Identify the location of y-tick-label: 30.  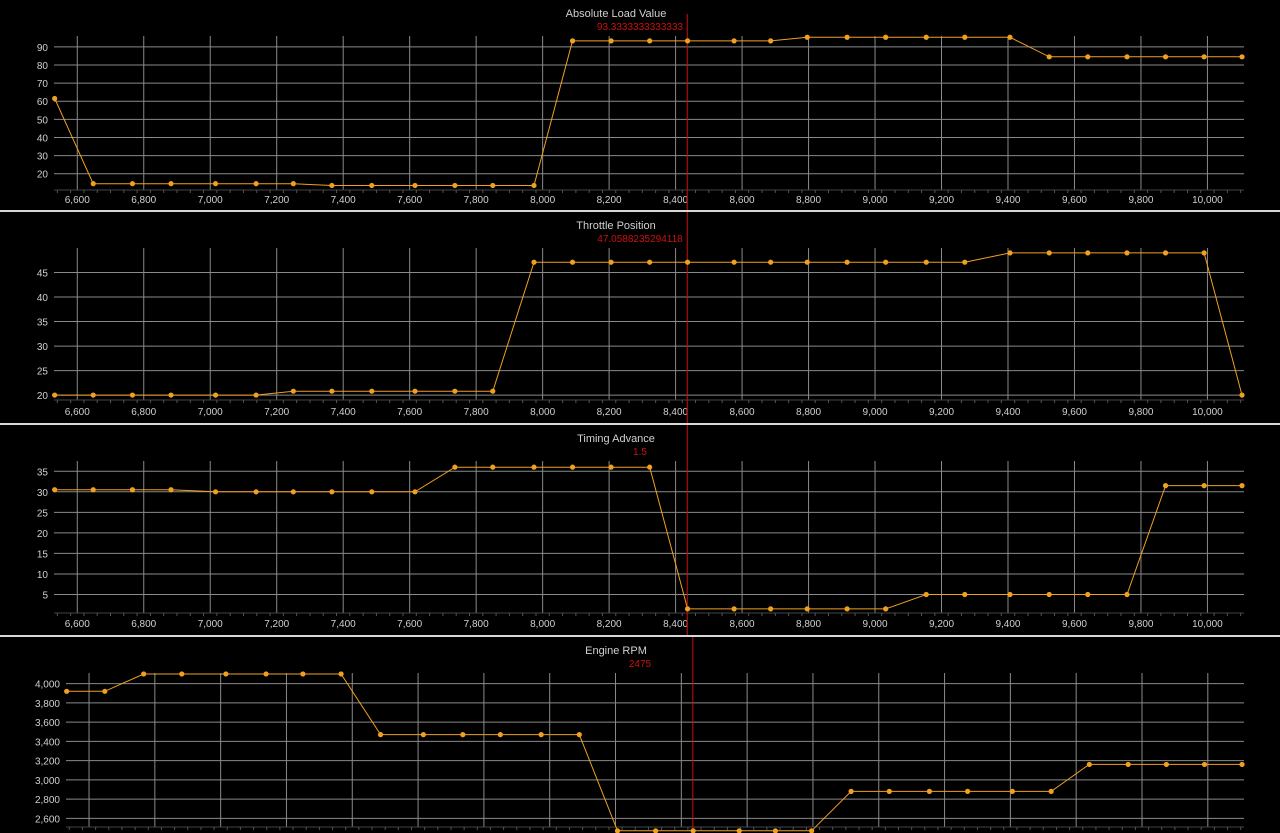
(43, 493).